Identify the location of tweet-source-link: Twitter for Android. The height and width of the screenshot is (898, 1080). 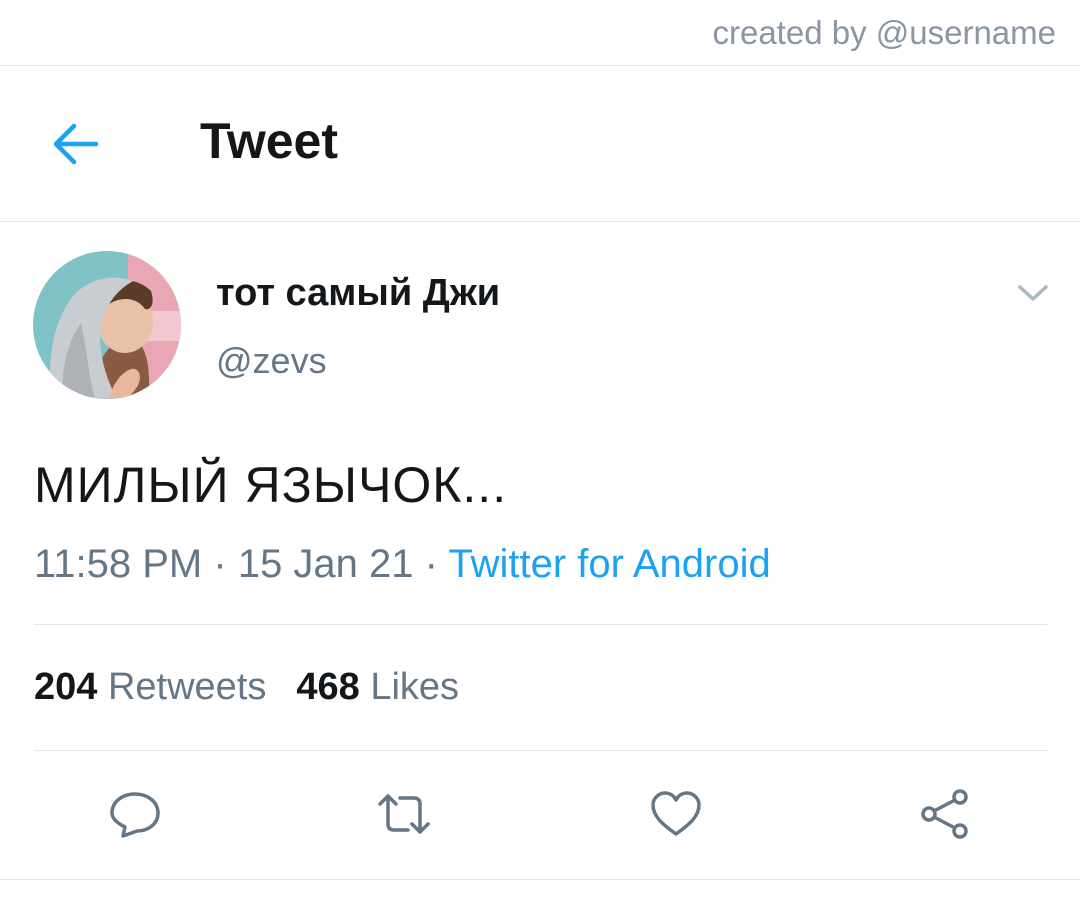
(609, 564).